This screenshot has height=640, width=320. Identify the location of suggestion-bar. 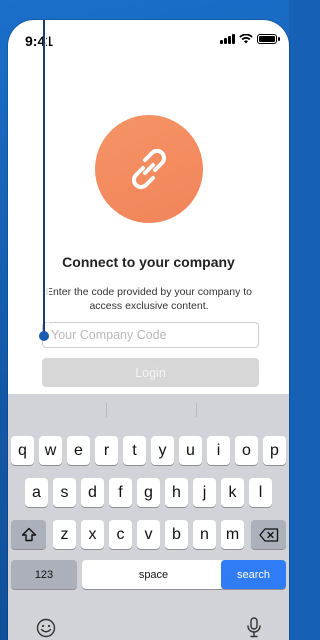
(148, 410).